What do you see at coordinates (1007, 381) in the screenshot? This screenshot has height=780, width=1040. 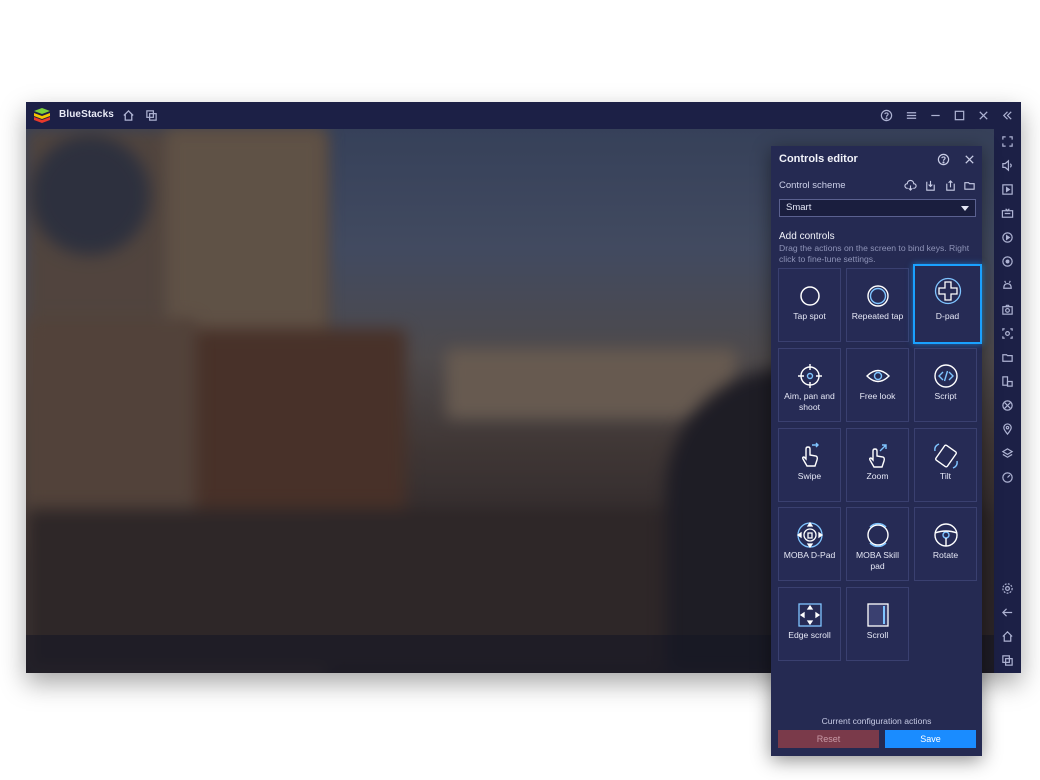 I see `rotate-screen-icon` at bounding box center [1007, 381].